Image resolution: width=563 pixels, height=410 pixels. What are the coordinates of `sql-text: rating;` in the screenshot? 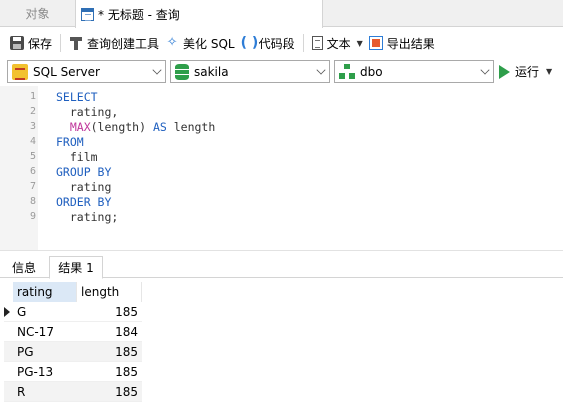 It's located at (87, 217).